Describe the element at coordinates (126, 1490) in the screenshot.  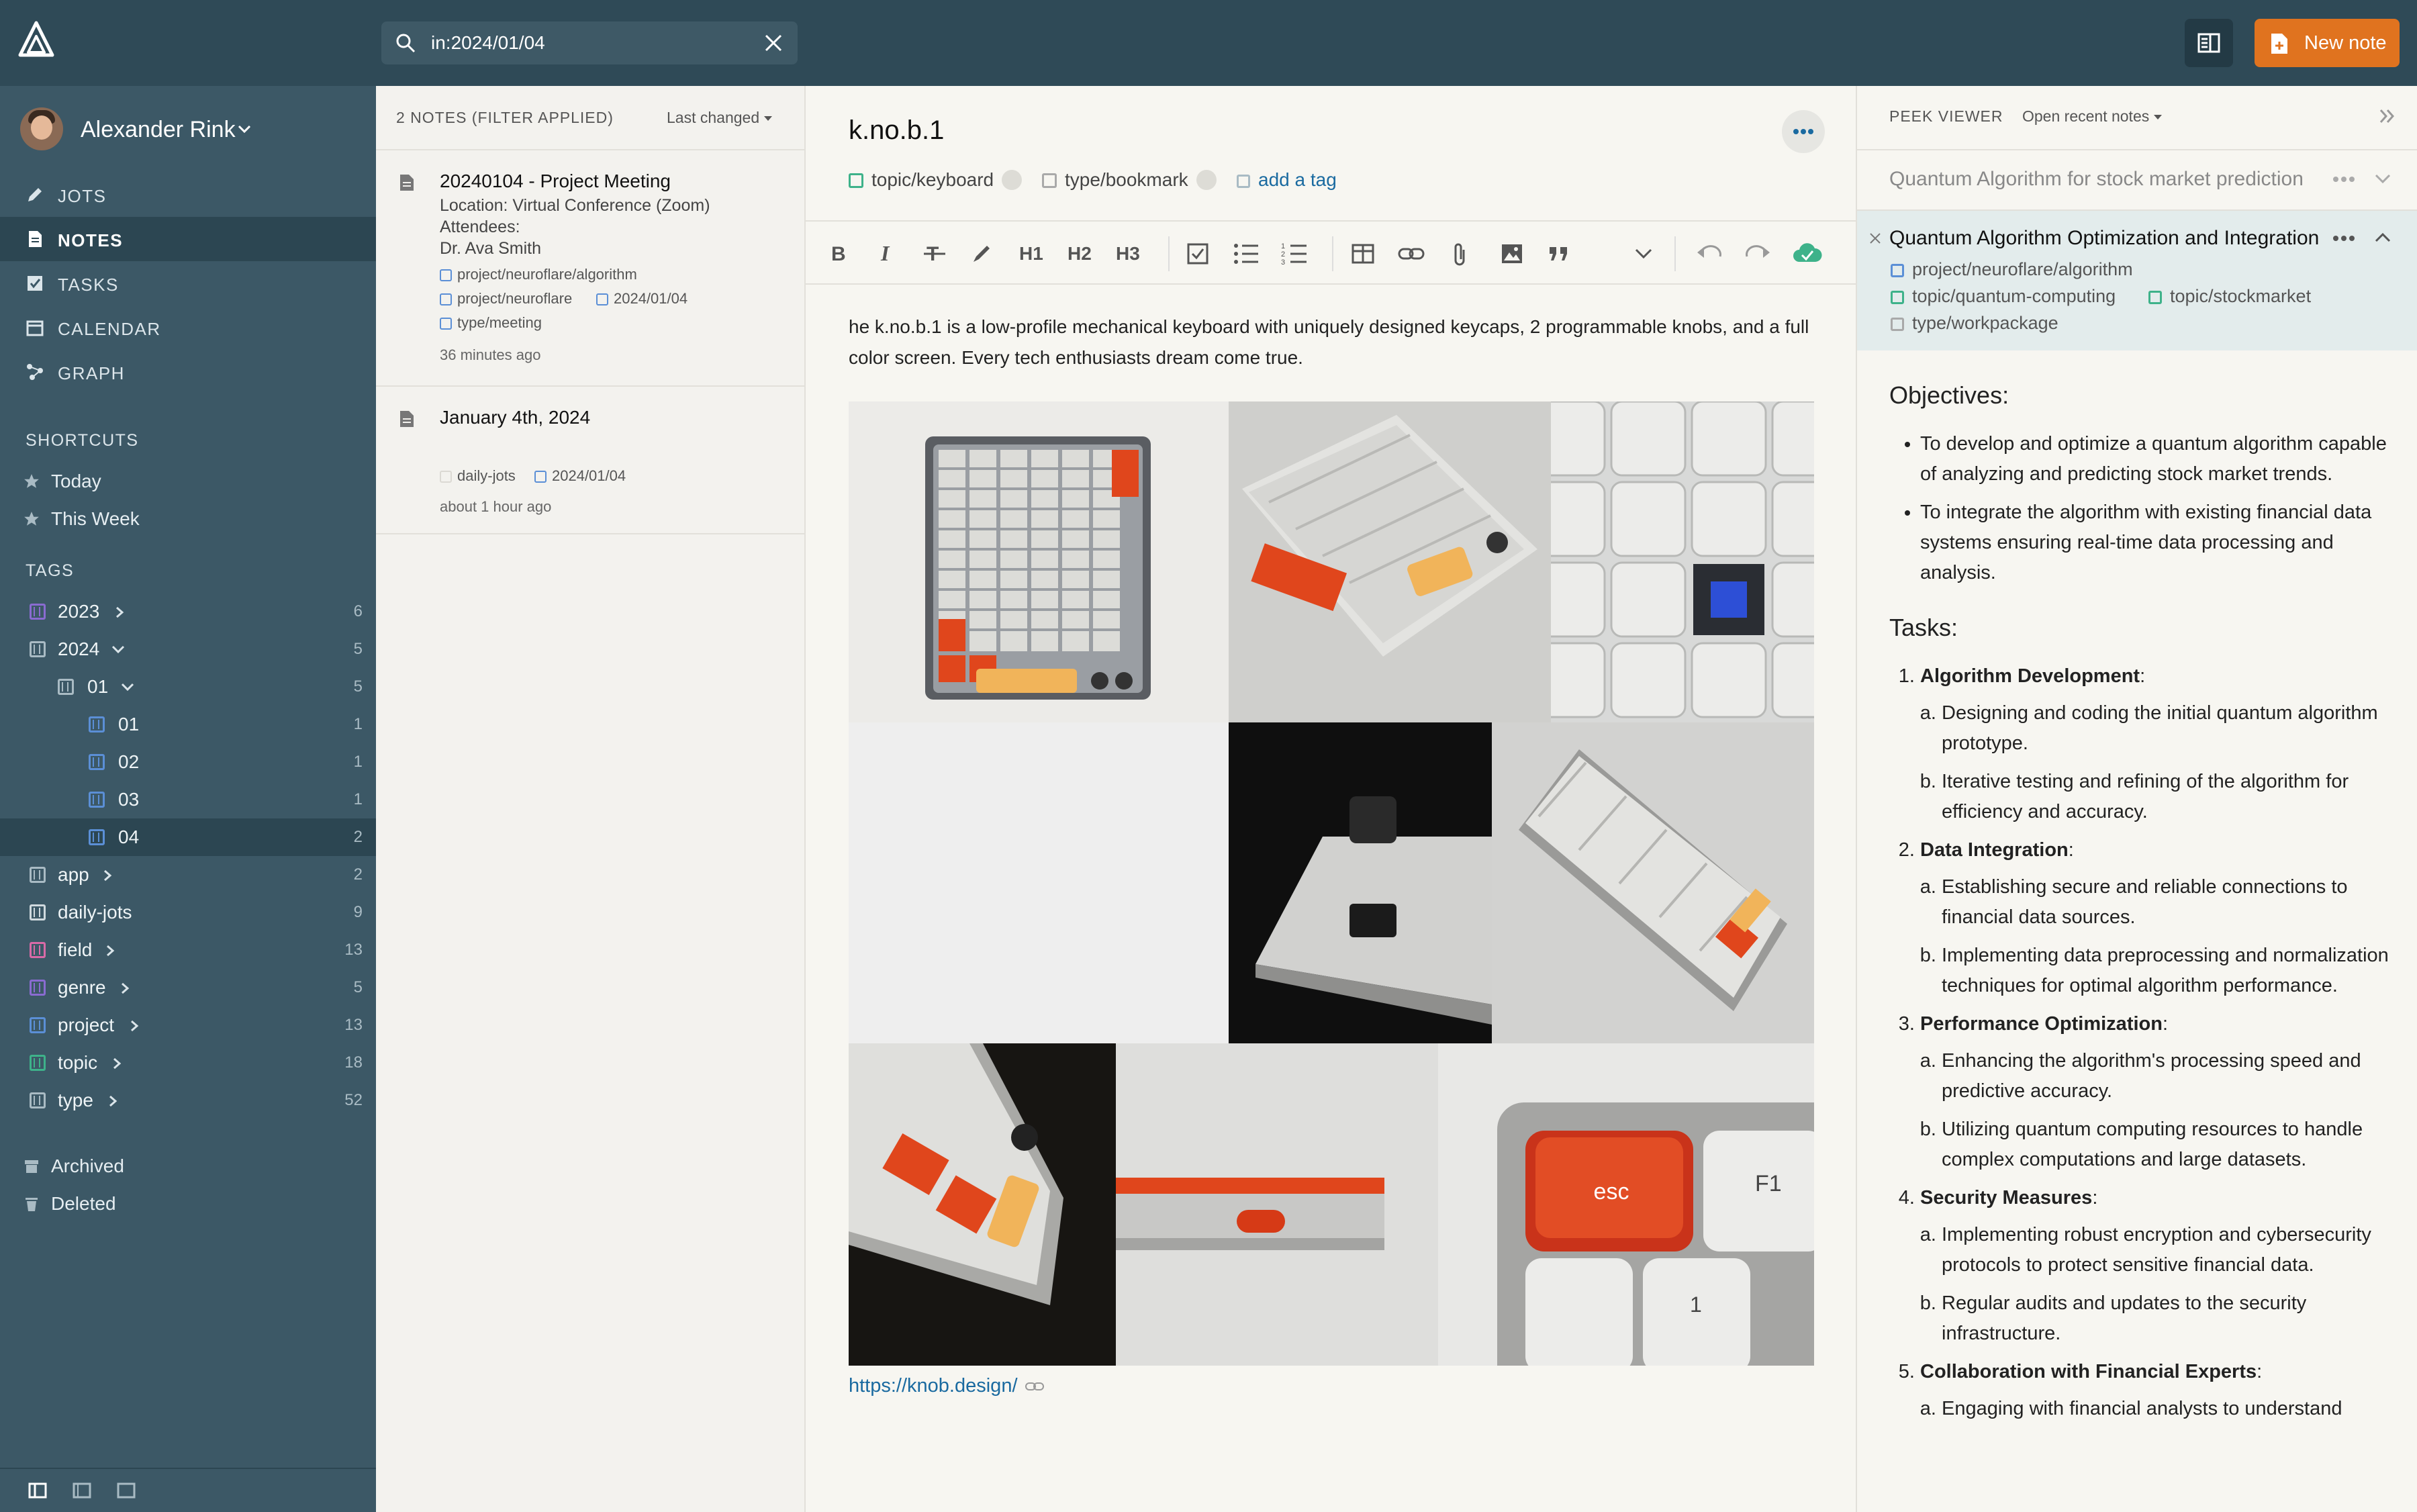
I see `single-pane-layout-icon` at that location.